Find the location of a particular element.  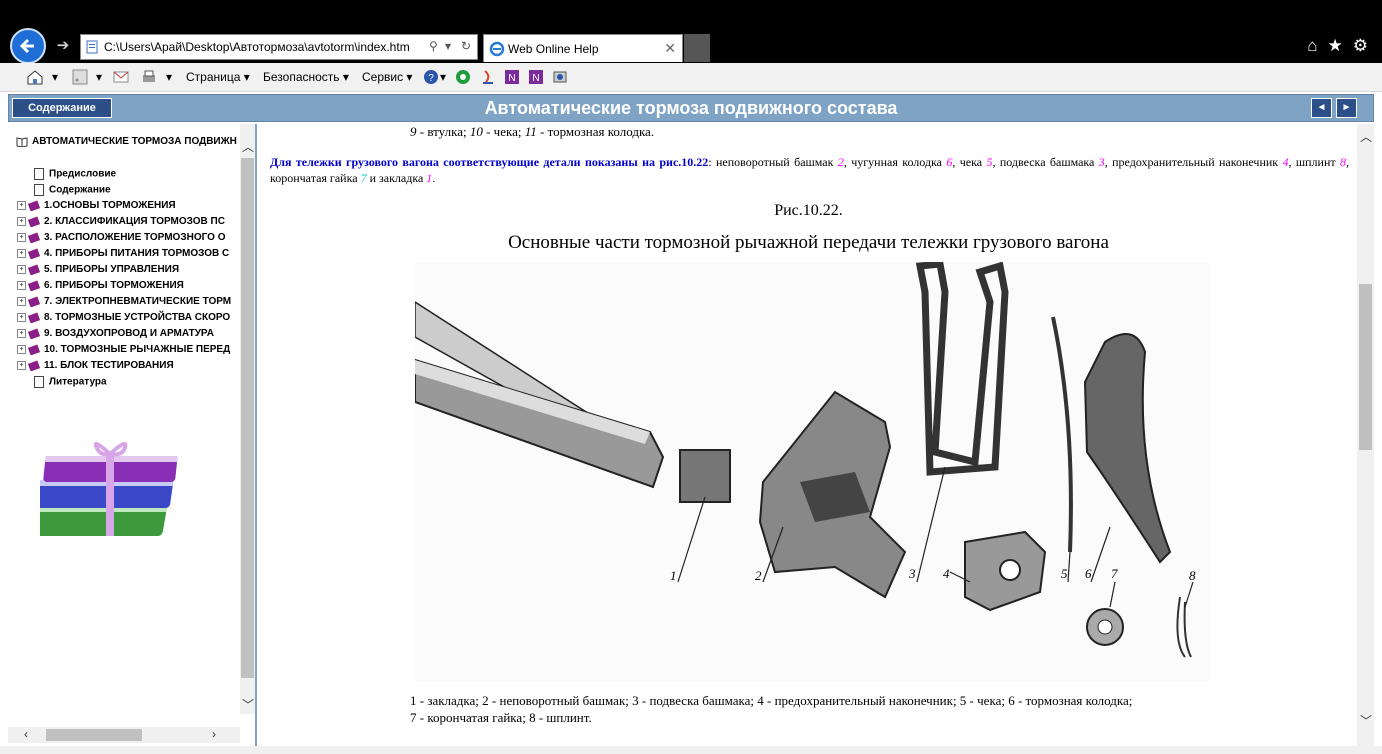

toc-item-literature: Литература is located at coordinates (70, 382).